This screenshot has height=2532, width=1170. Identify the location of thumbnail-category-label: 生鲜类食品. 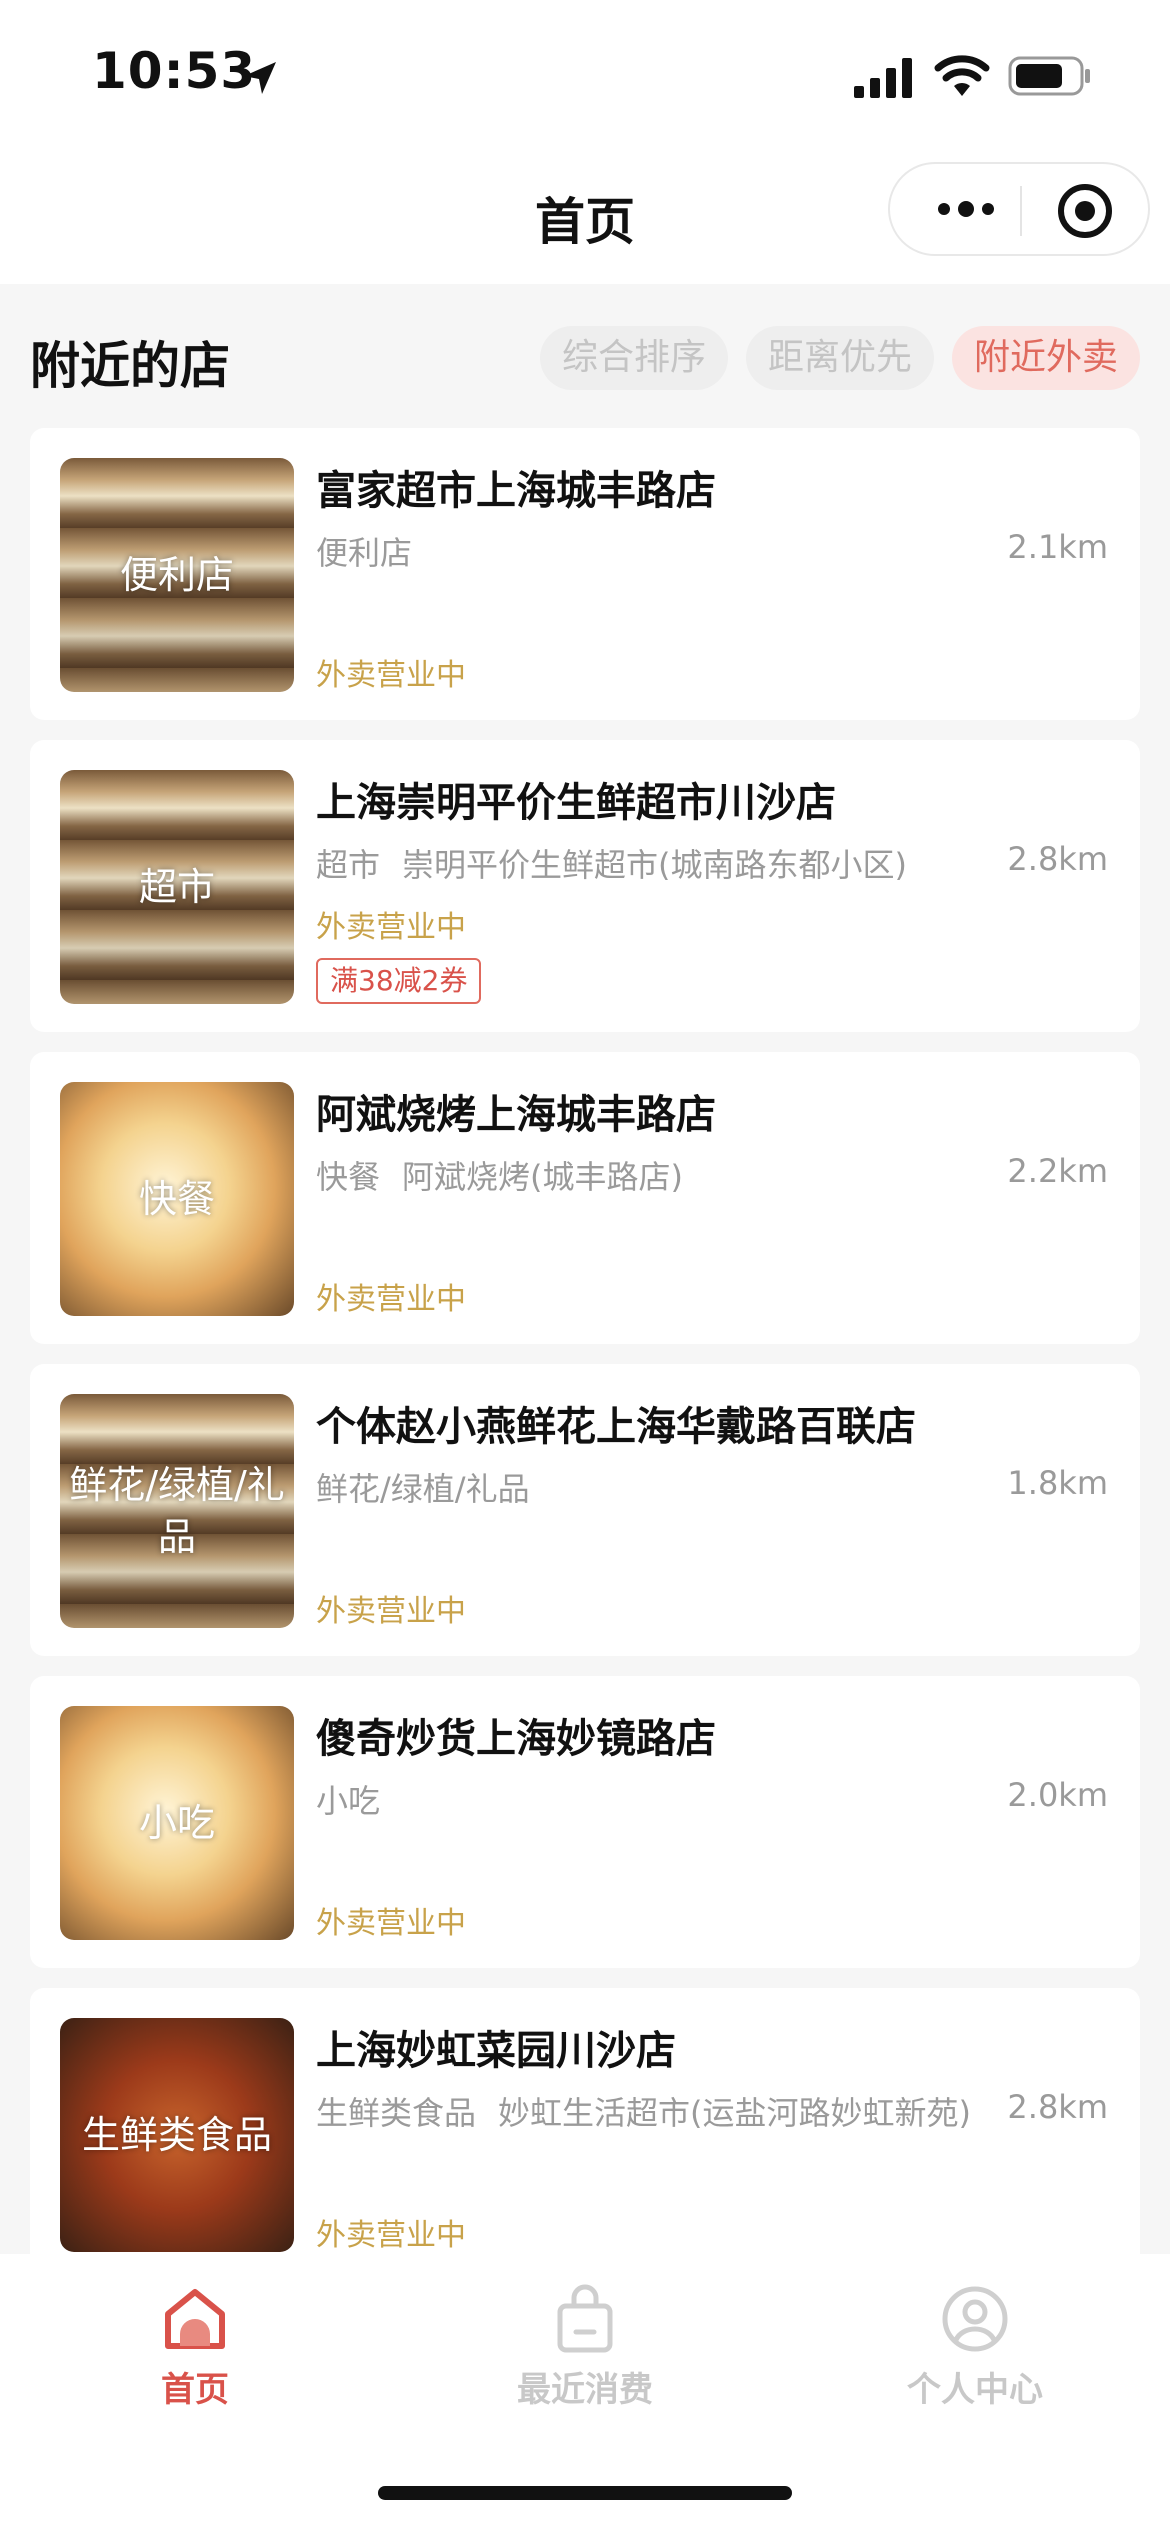
(176, 2135).